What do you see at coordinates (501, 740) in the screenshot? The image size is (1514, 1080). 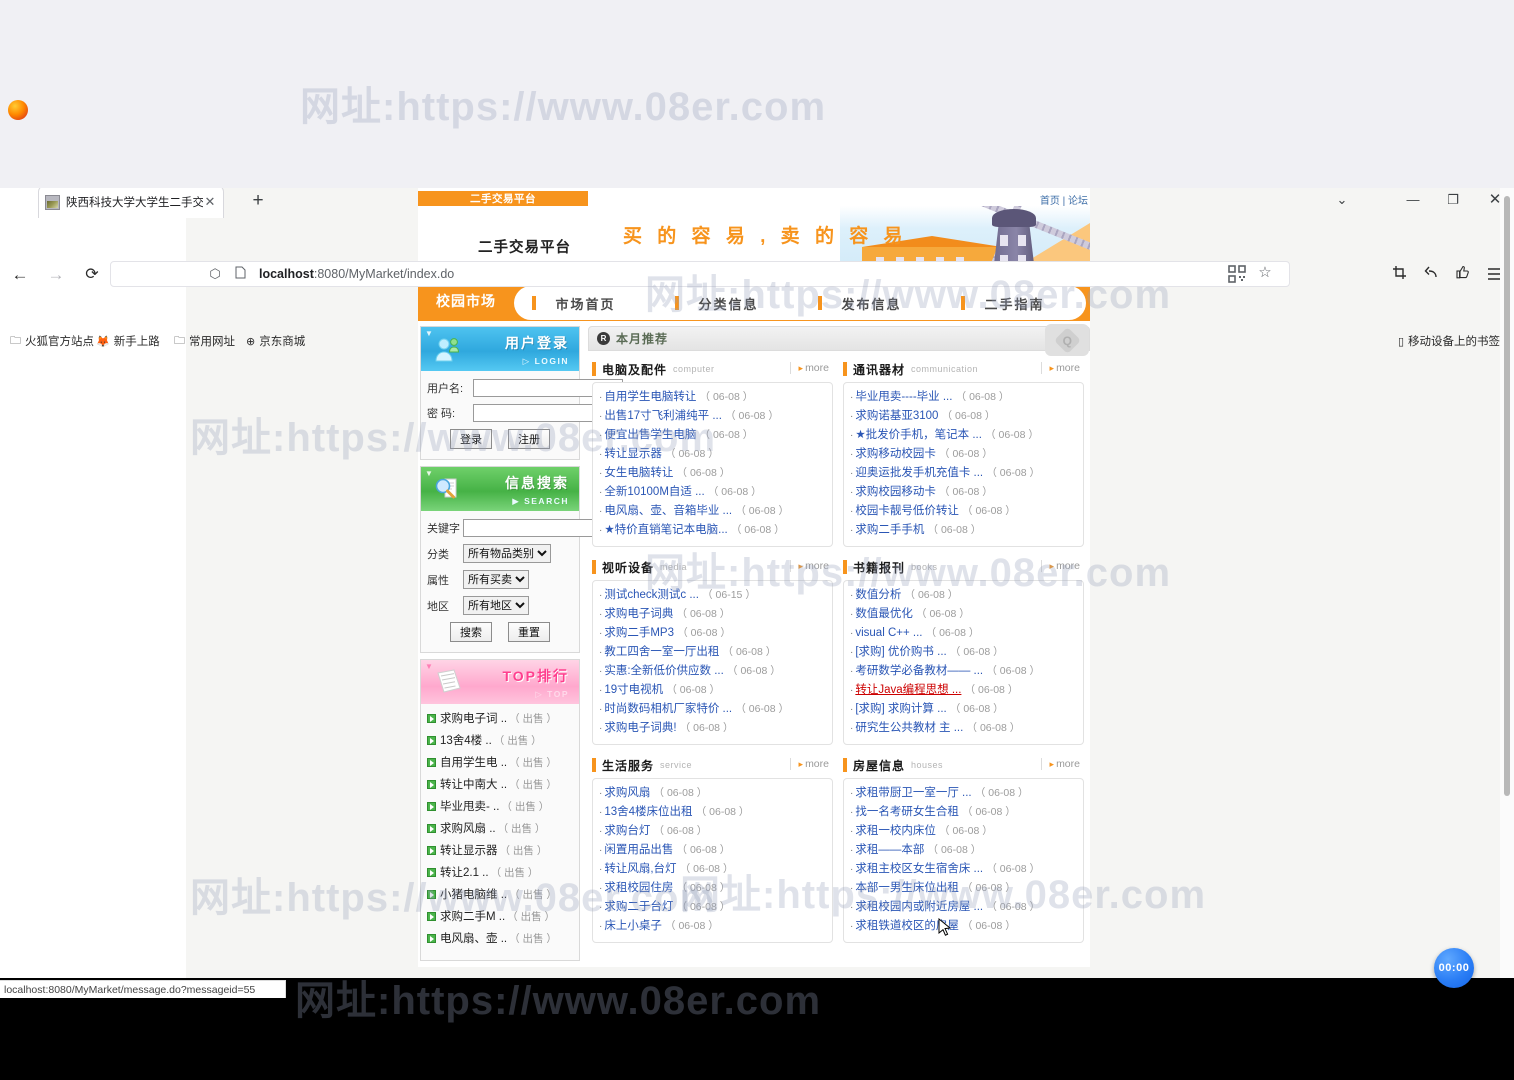 I see `top-ranking-item: 13舍4楼 .. （ 出售 ）` at bounding box center [501, 740].